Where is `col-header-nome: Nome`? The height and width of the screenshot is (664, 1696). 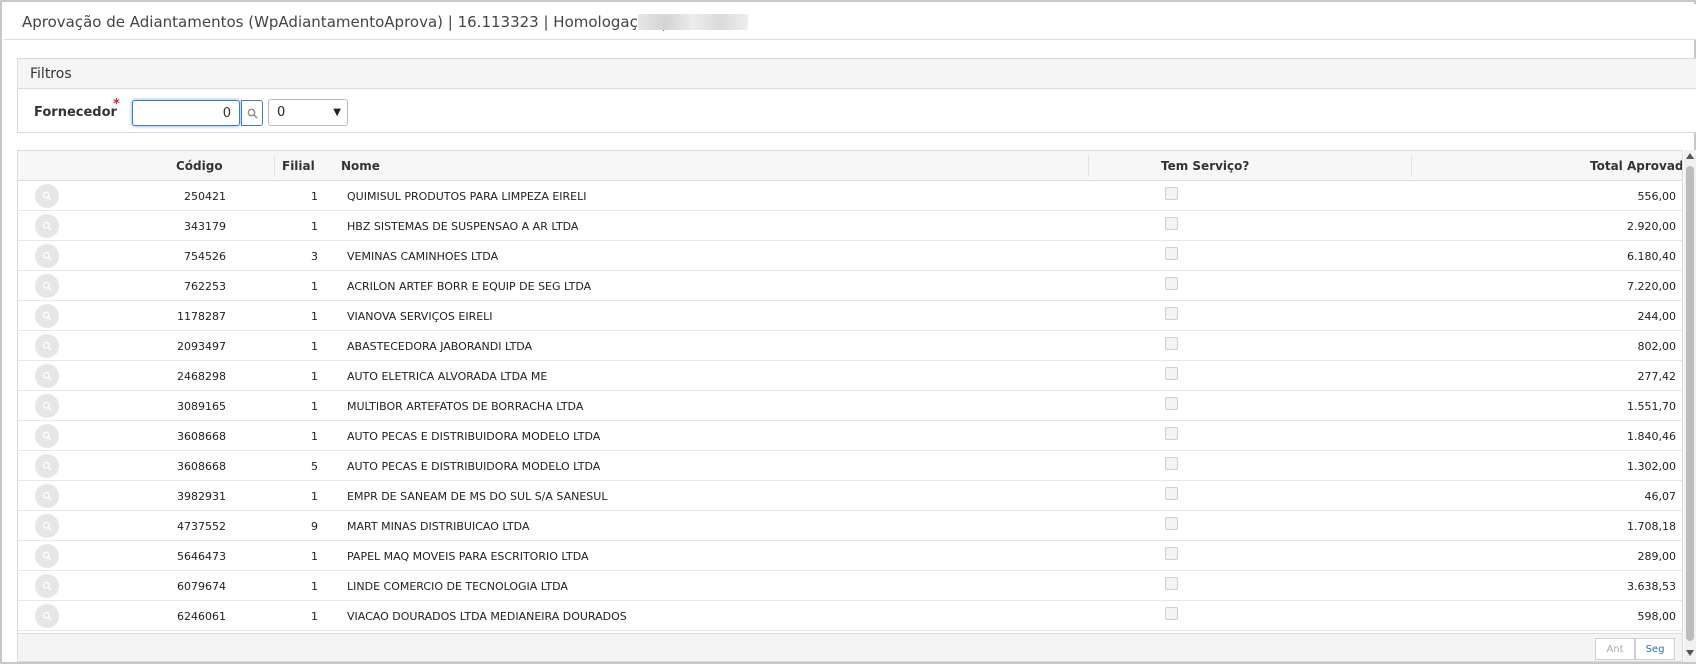 col-header-nome: Nome is located at coordinates (360, 166).